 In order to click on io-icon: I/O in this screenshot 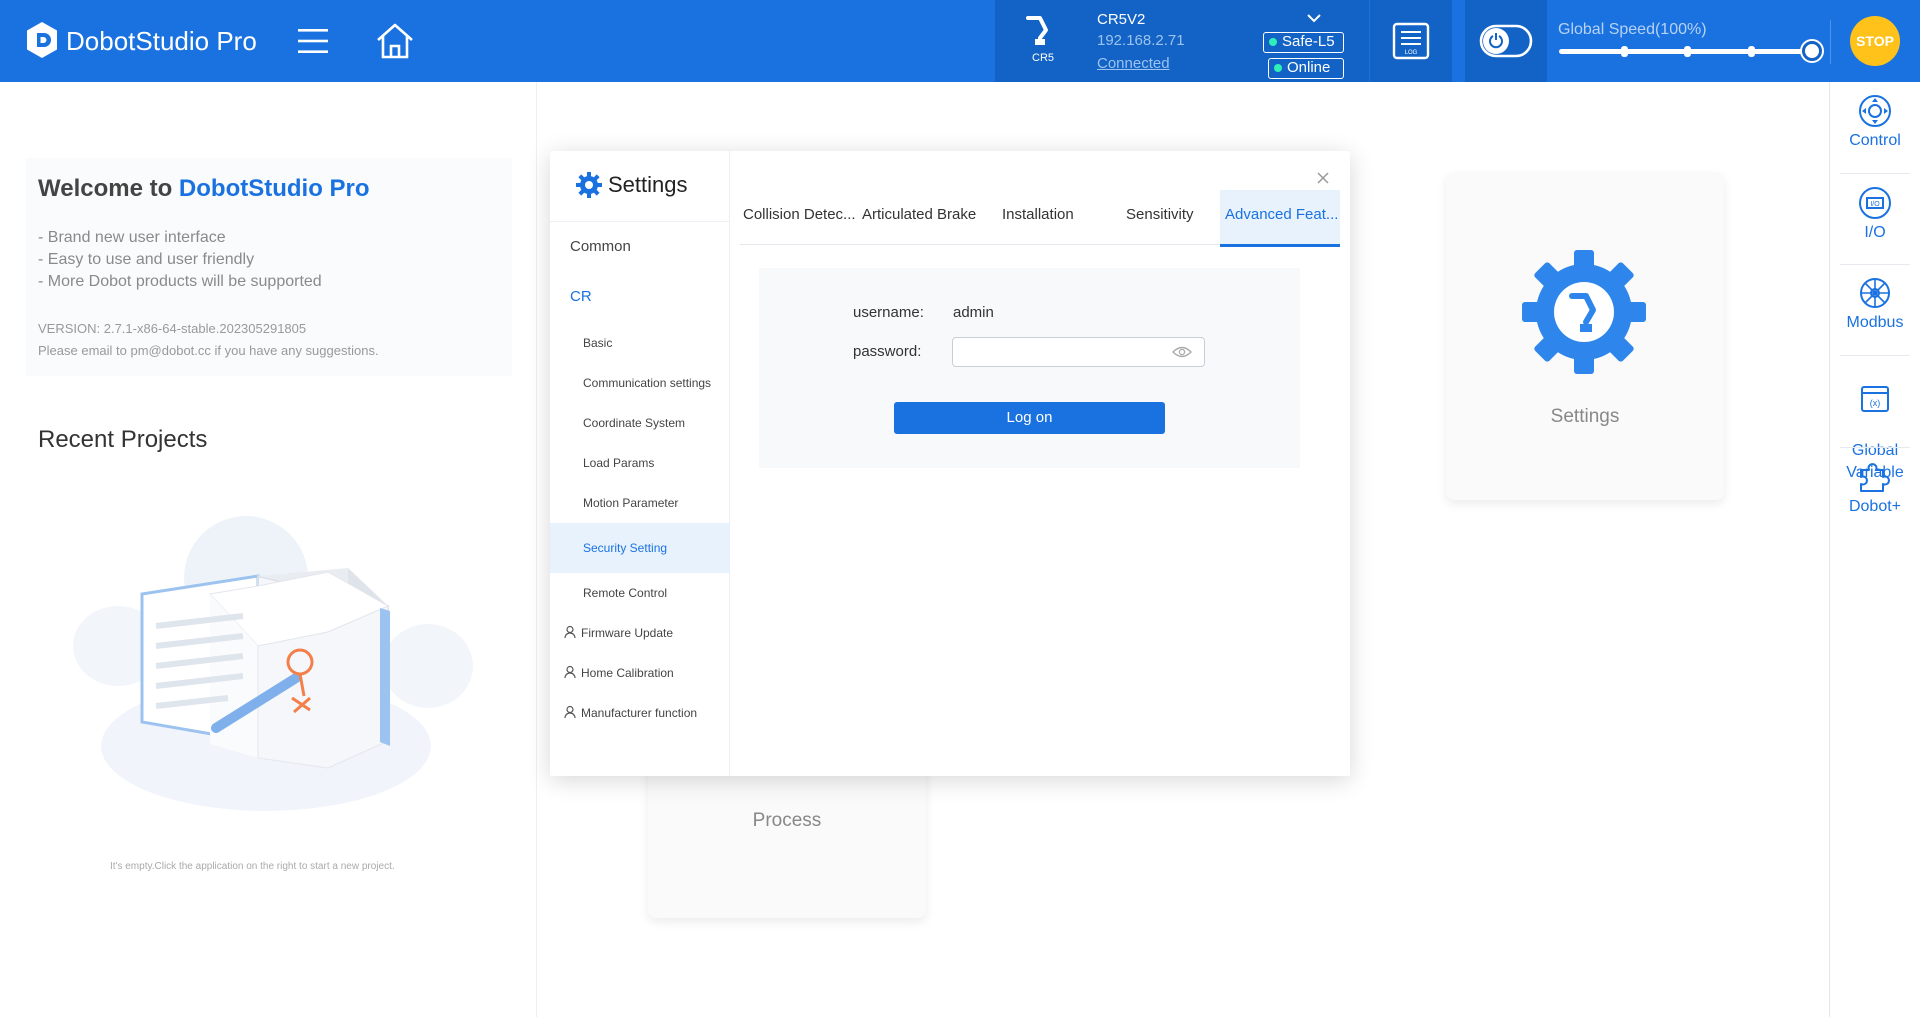, I will do `click(1875, 203)`.